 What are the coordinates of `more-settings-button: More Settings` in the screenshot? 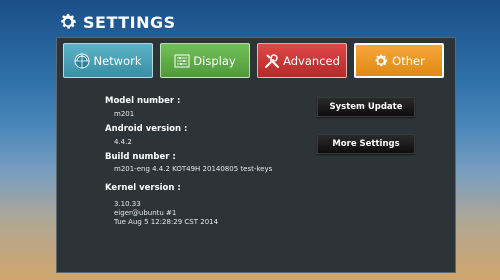 It's located at (366, 144).